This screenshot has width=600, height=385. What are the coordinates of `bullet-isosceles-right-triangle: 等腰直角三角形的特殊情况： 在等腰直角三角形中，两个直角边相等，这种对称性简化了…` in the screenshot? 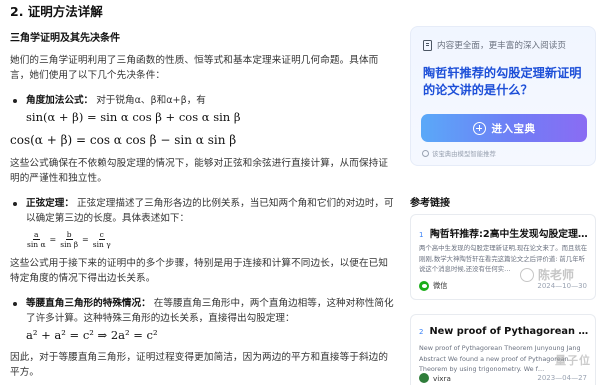 It's located at (202, 319).